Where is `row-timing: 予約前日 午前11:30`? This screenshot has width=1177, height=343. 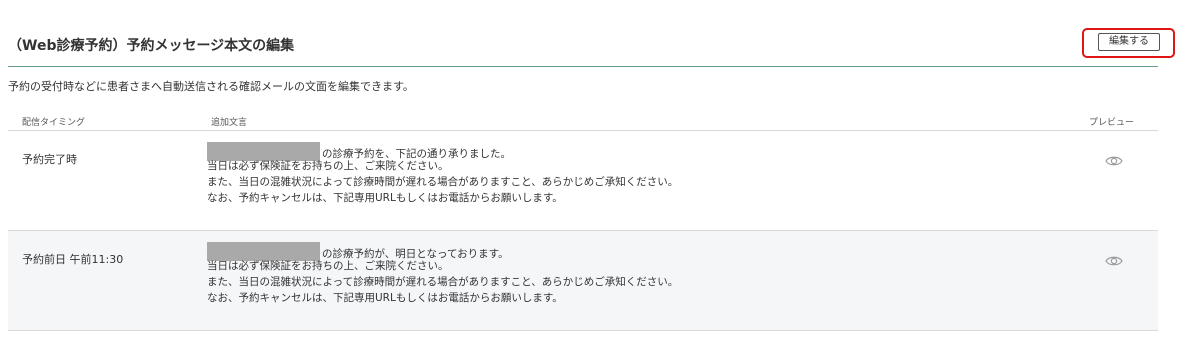
row-timing: 予約前日 午前11:30 is located at coordinates (73, 259).